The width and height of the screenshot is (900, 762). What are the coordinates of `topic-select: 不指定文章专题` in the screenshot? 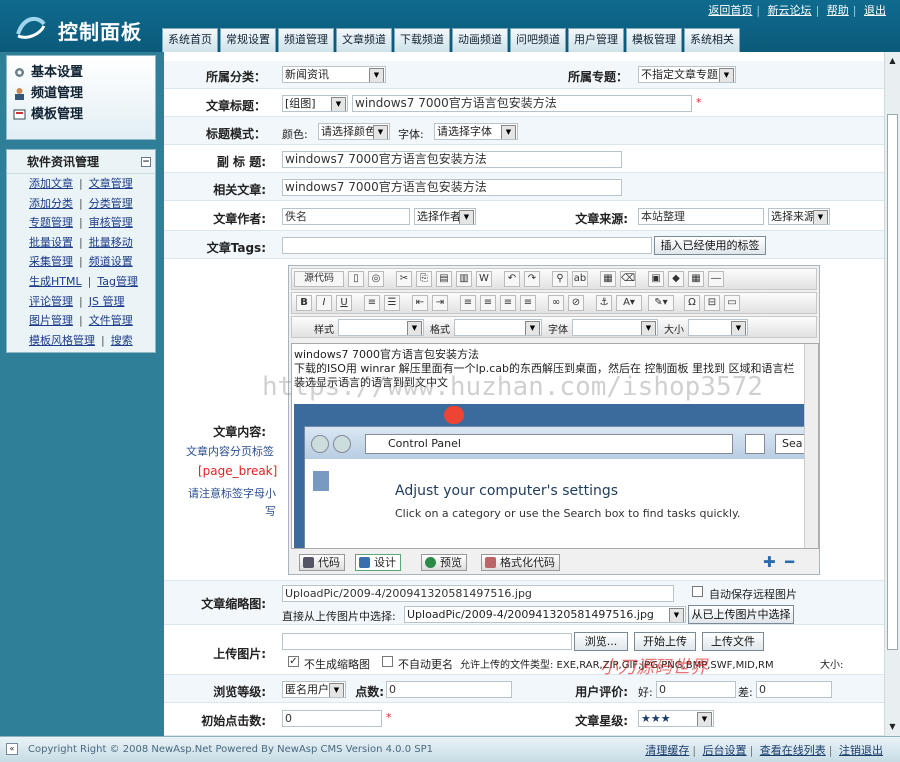 It's located at (687, 74).